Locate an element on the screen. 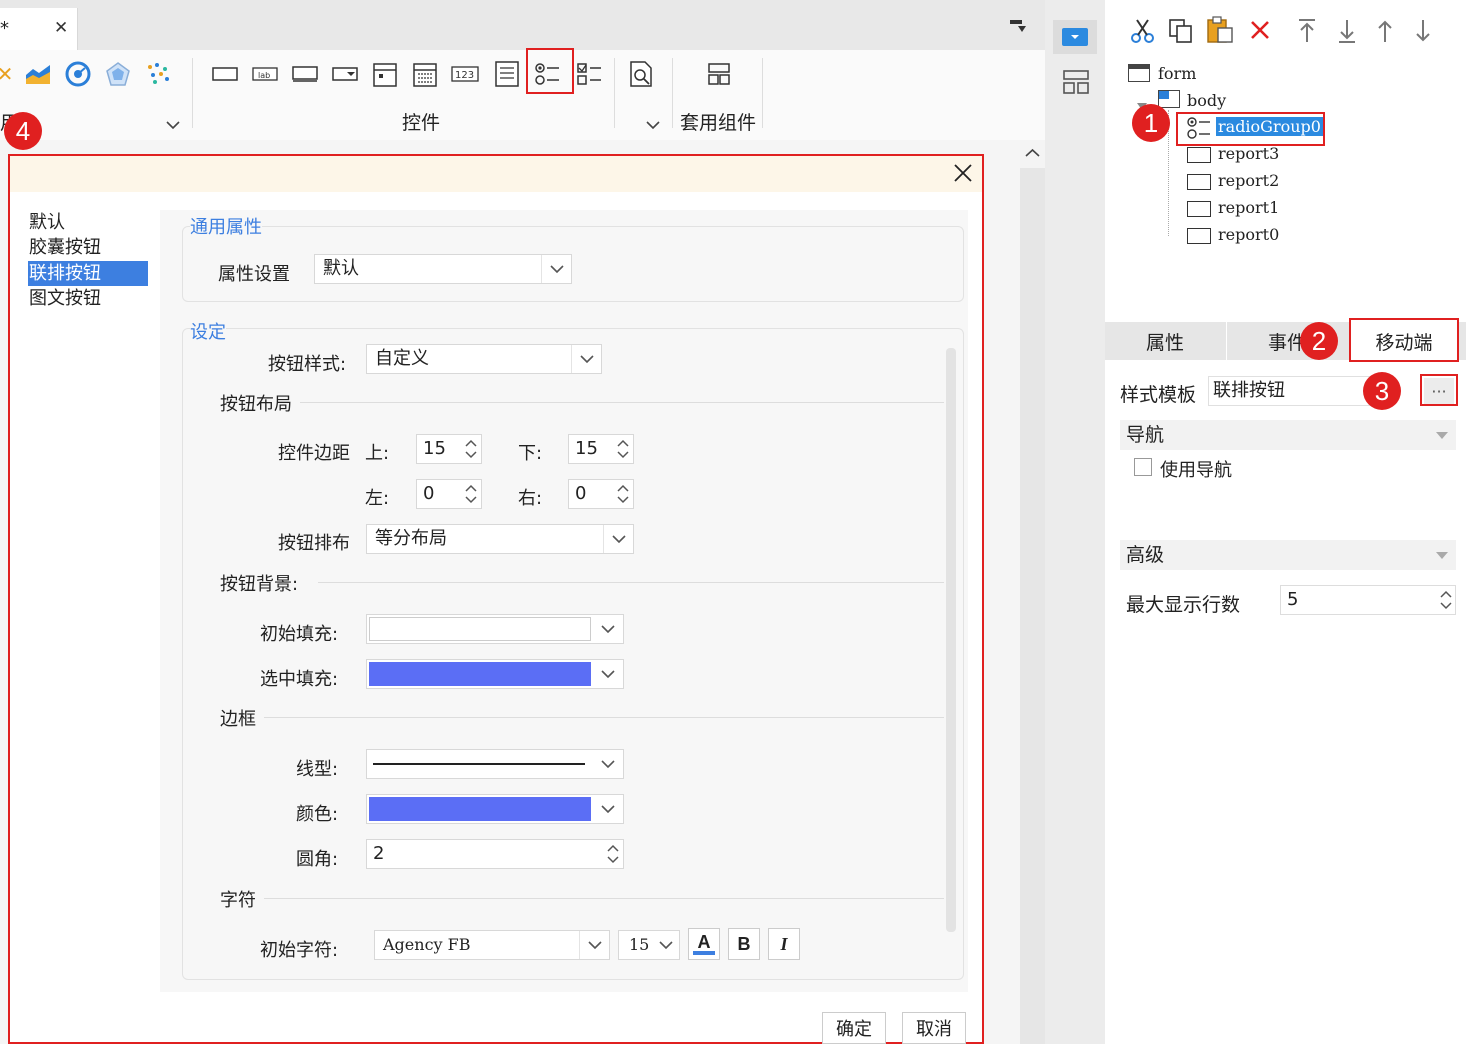  layout-panel-icon is located at coordinates (1076, 82).